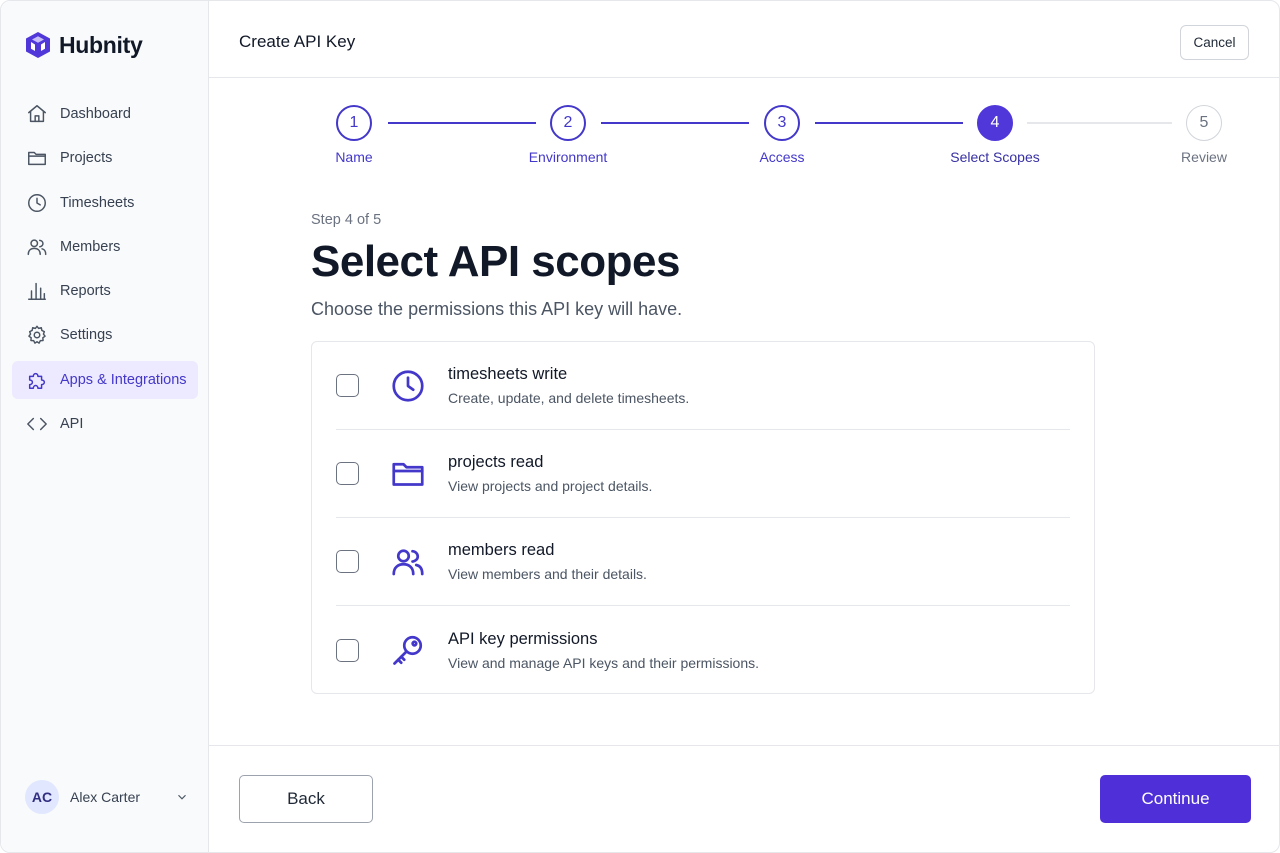  I want to click on sidebar-item-label: Dashboard, so click(95, 114).